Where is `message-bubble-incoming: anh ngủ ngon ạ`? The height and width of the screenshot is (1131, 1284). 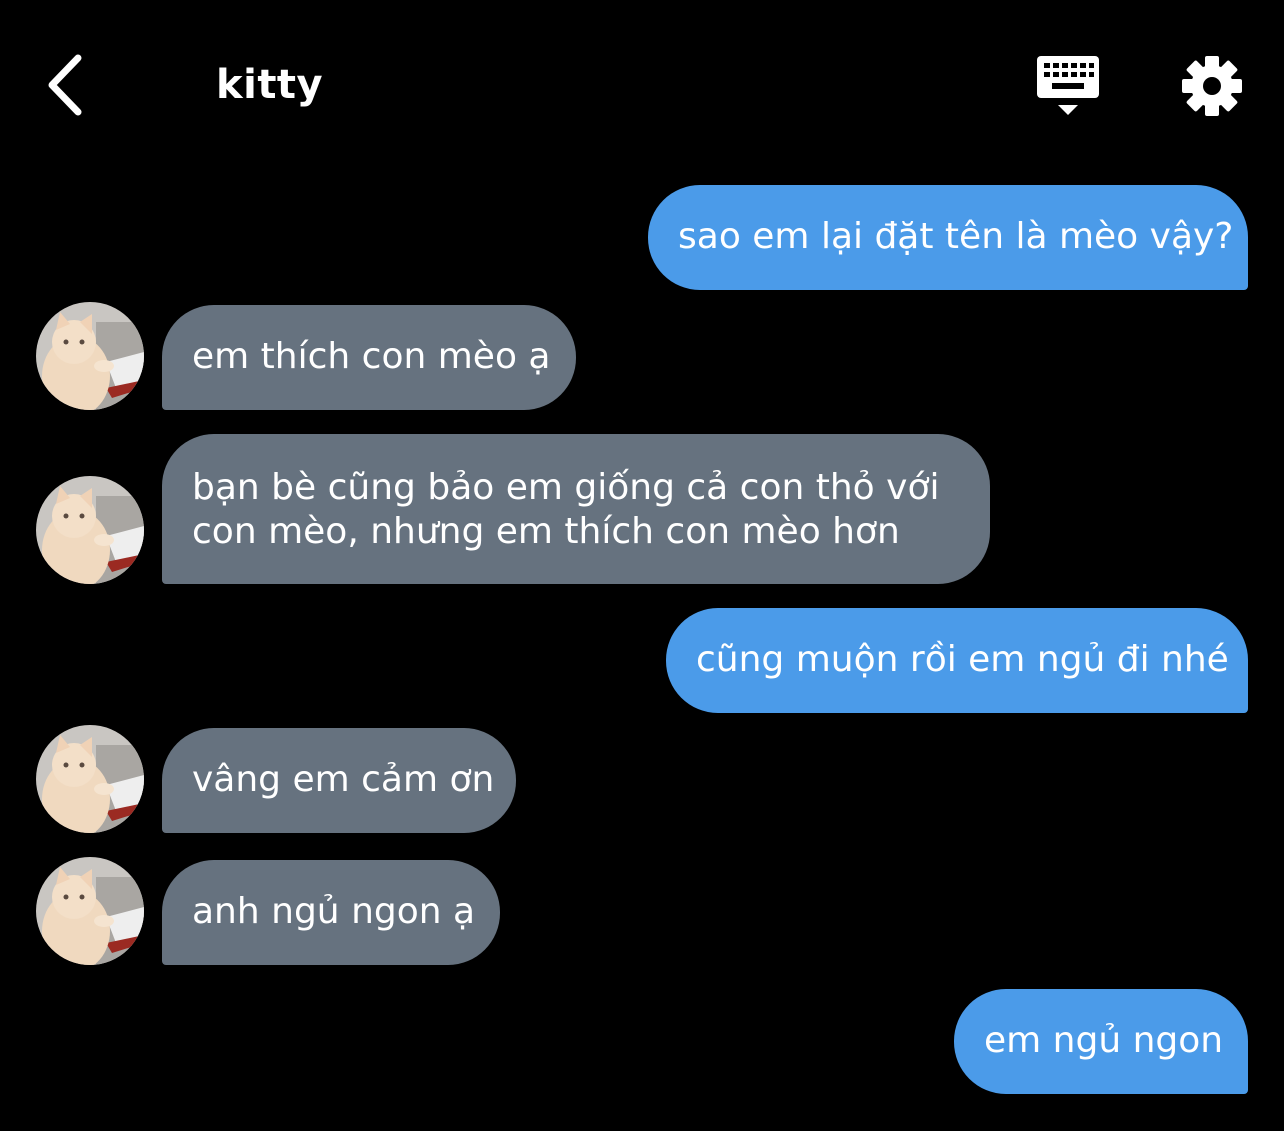 message-bubble-incoming: anh ngủ ngon ạ is located at coordinates (331, 912).